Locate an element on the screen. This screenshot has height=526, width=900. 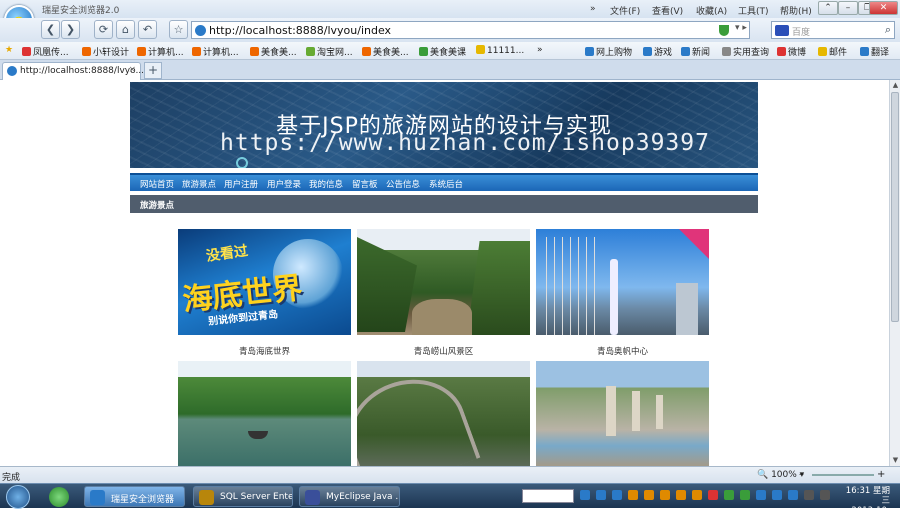
scroll-up-icon: ▲ is located at coordinates (895, 85).